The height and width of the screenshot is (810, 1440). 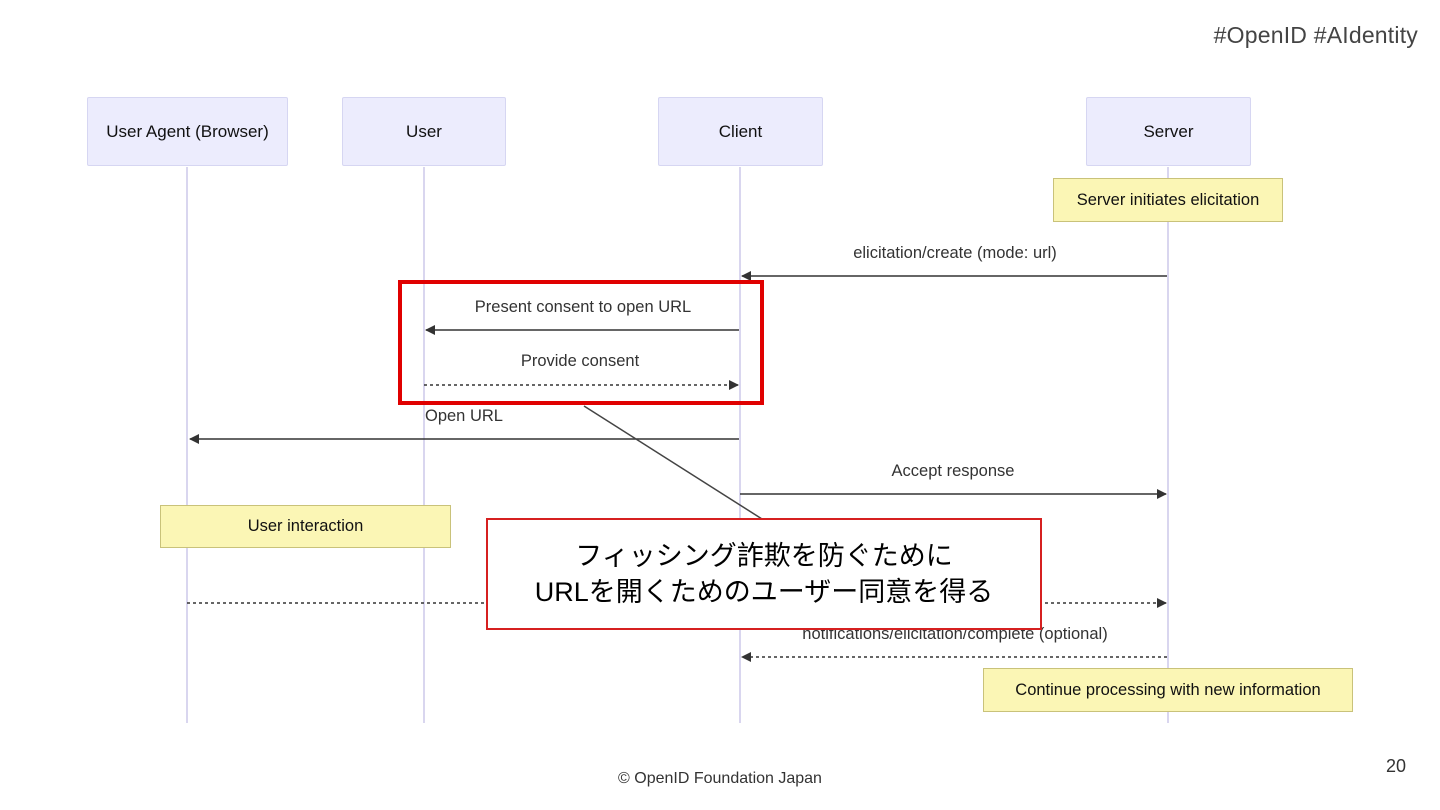 I want to click on callout-line-1: フィッシング詐欺を防ぐために, so click(x=764, y=556).